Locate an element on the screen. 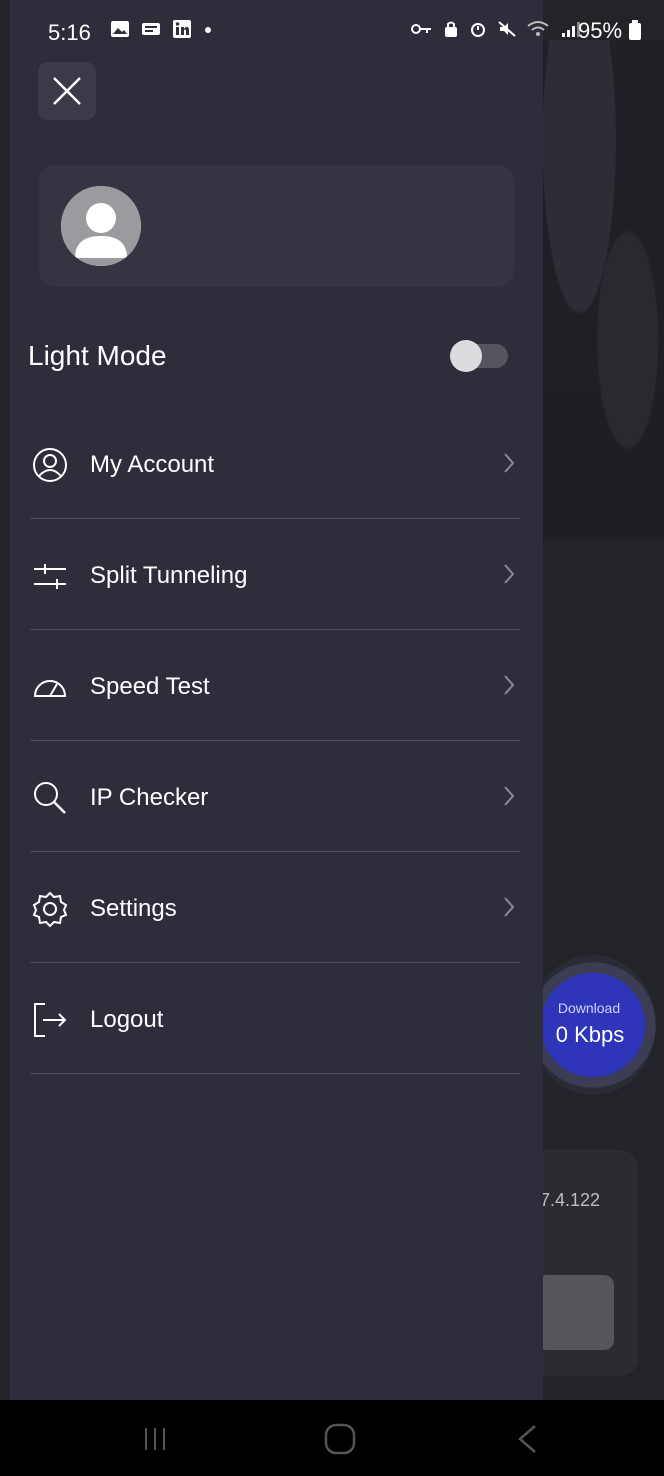 The image size is (664, 1476). mute-icon is located at coordinates (507, 29).